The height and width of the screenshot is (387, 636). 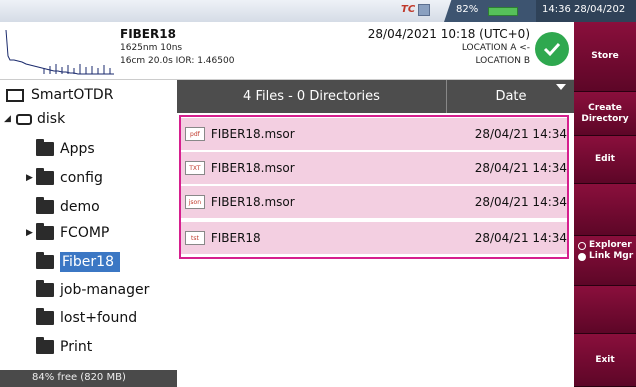 What do you see at coordinates (81, 178) in the screenshot?
I see `tree-item-label: config` at bounding box center [81, 178].